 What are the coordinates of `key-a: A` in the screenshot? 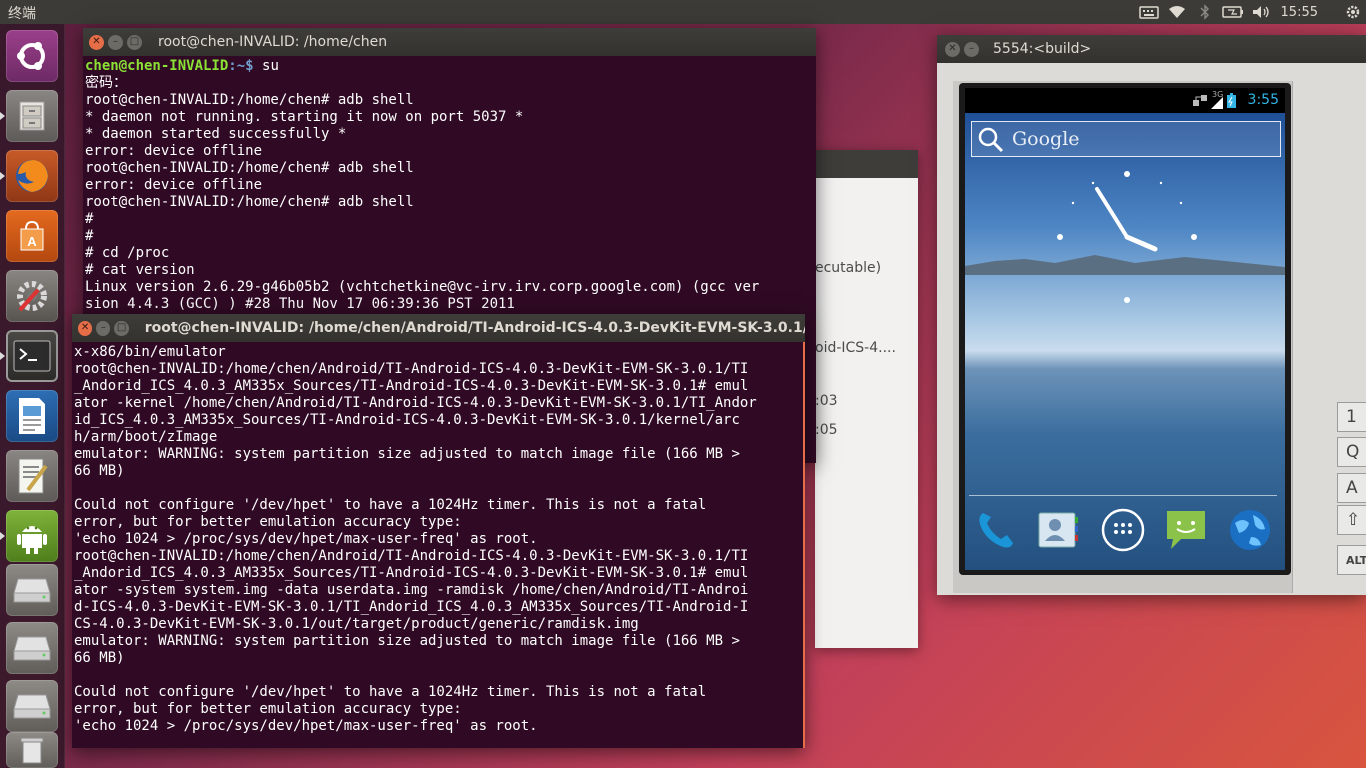 It's located at (1351, 488).